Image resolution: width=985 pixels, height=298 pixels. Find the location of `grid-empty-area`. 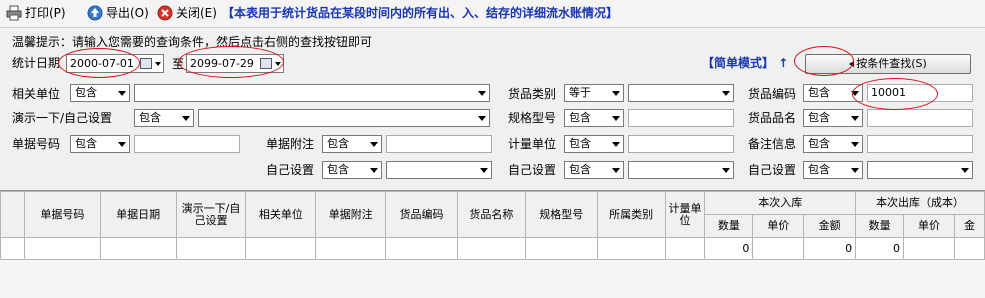

grid-empty-area is located at coordinates (492, 279).